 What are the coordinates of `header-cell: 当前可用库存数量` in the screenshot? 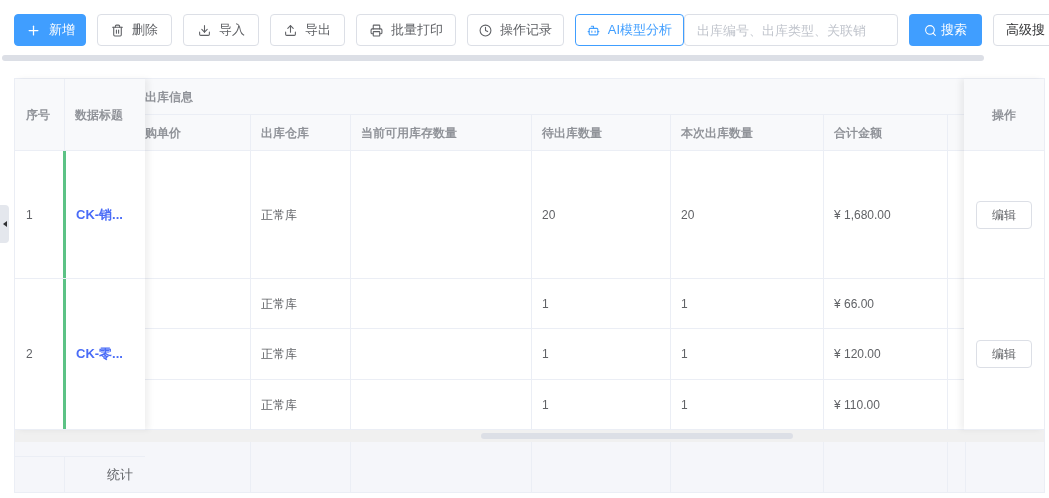 It's located at (441, 132).